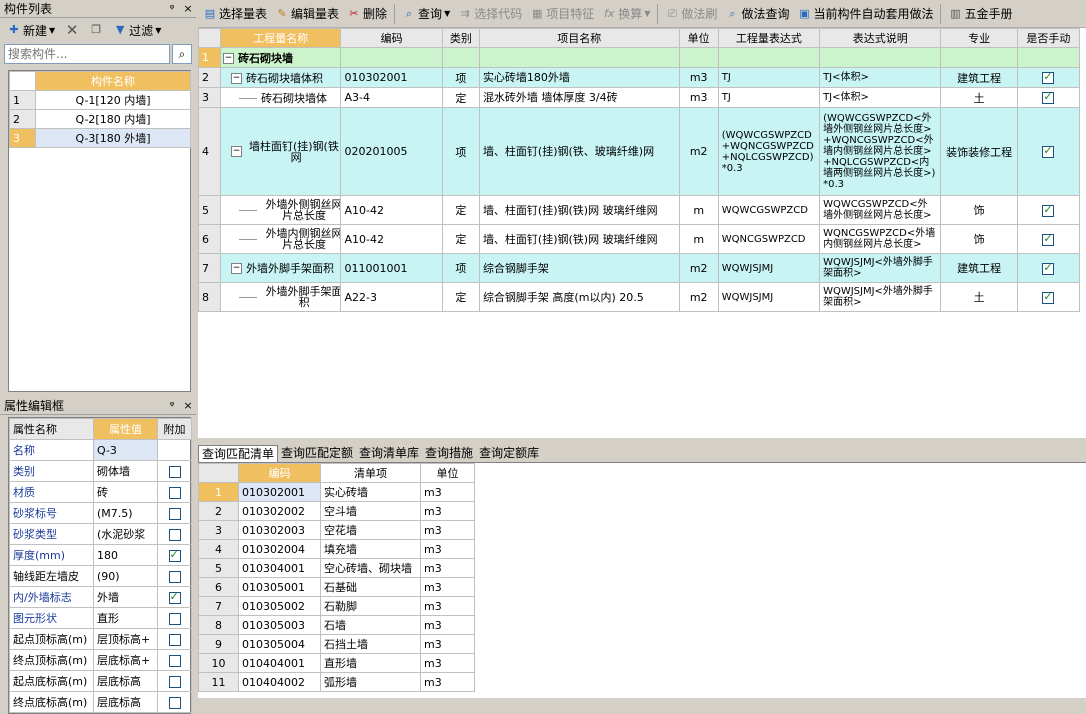 The width and height of the screenshot is (1086, 714). Describe the element at coordinates (698, 151) in the screenshot. I see `unit-cell: m2` at that location.